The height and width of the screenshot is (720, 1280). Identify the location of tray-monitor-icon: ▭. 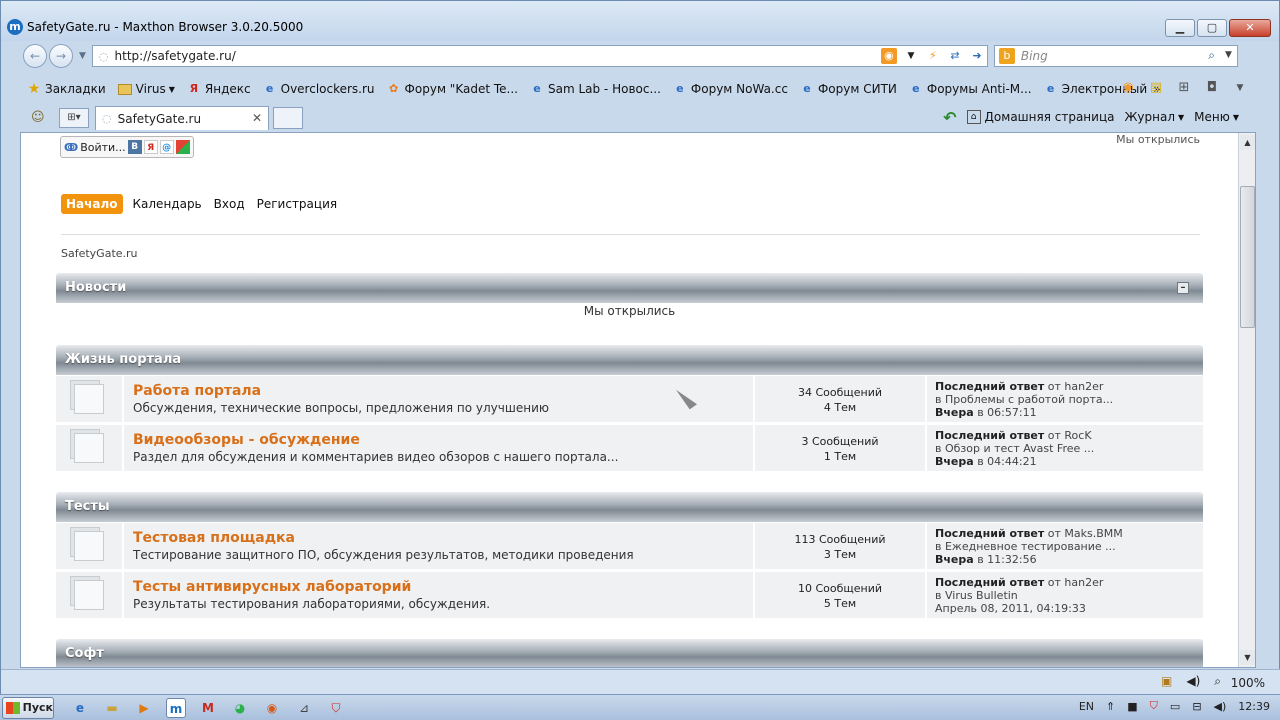
(1175, 706).